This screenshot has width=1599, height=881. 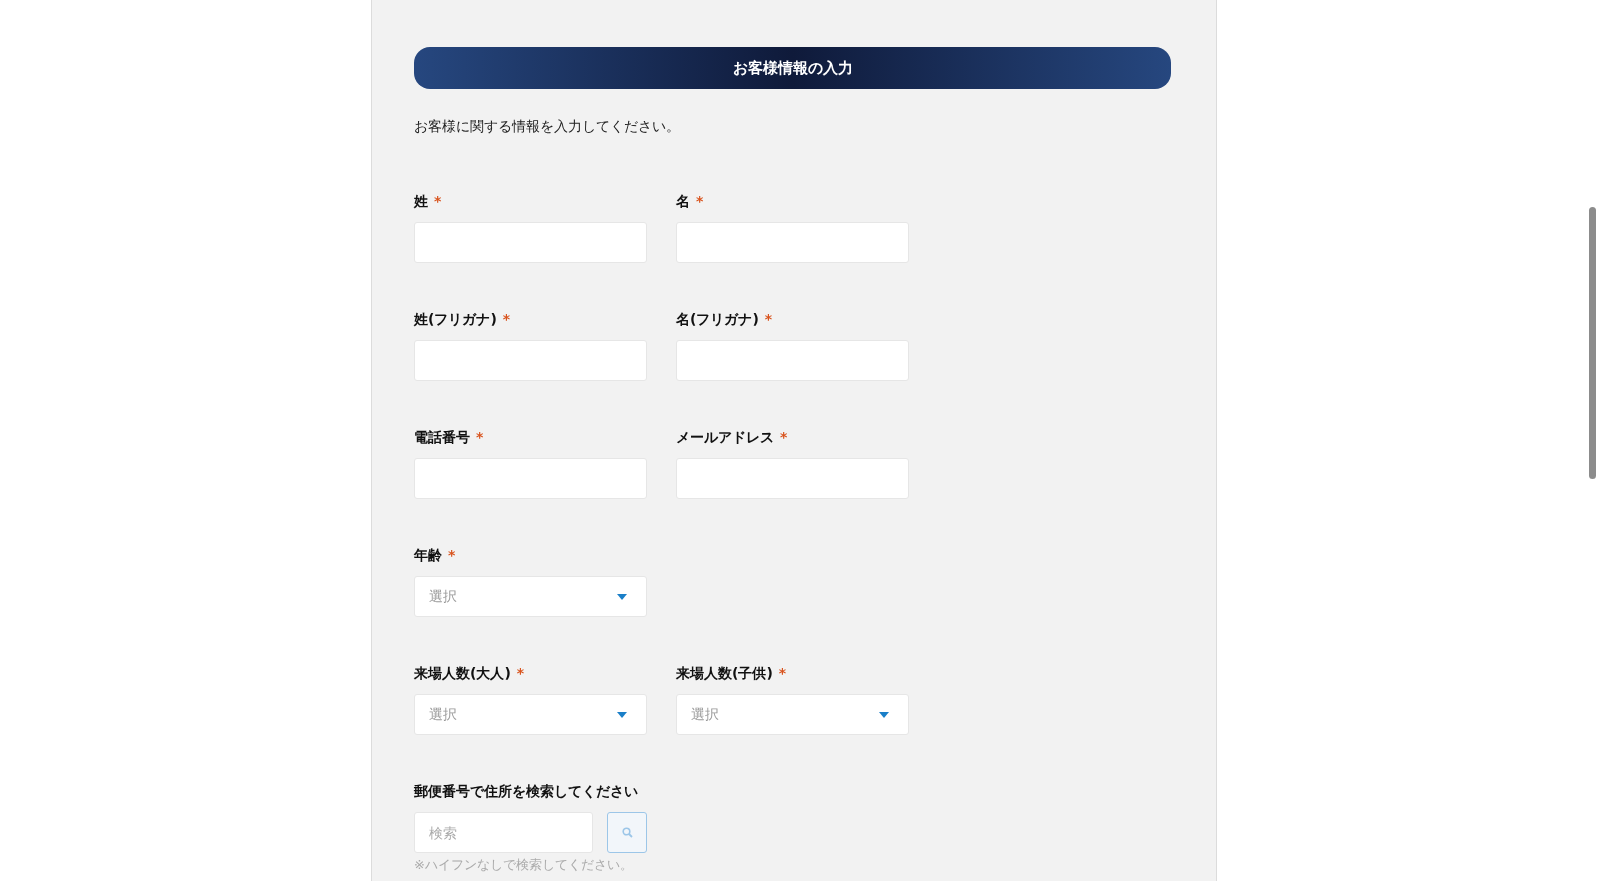 What do you see at coordinates (421, 201) in the screenshot?
I see `field-label: 姓` at bounding box center [421, 201].